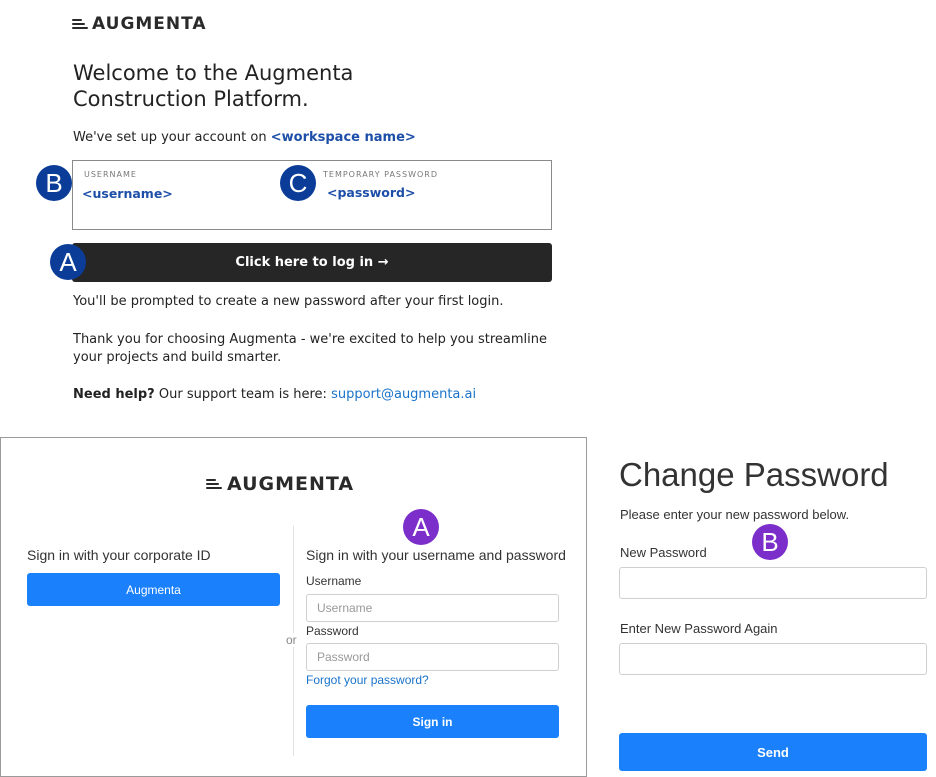  I want to click on login-button: Click here to log in →, so click(312, 262).